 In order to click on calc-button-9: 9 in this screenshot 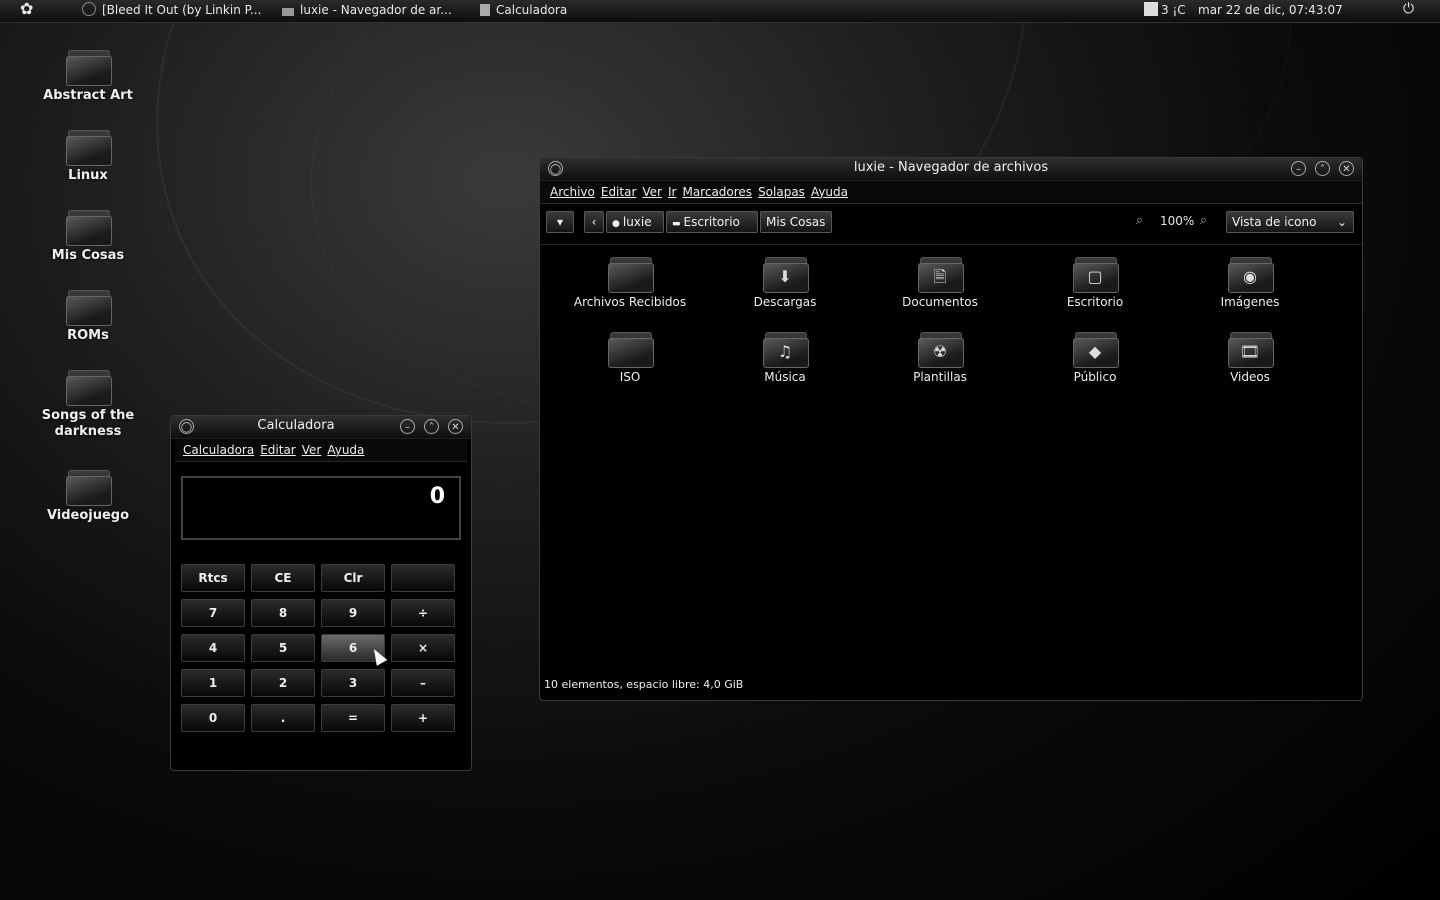, I will do `click(353, 613)`.